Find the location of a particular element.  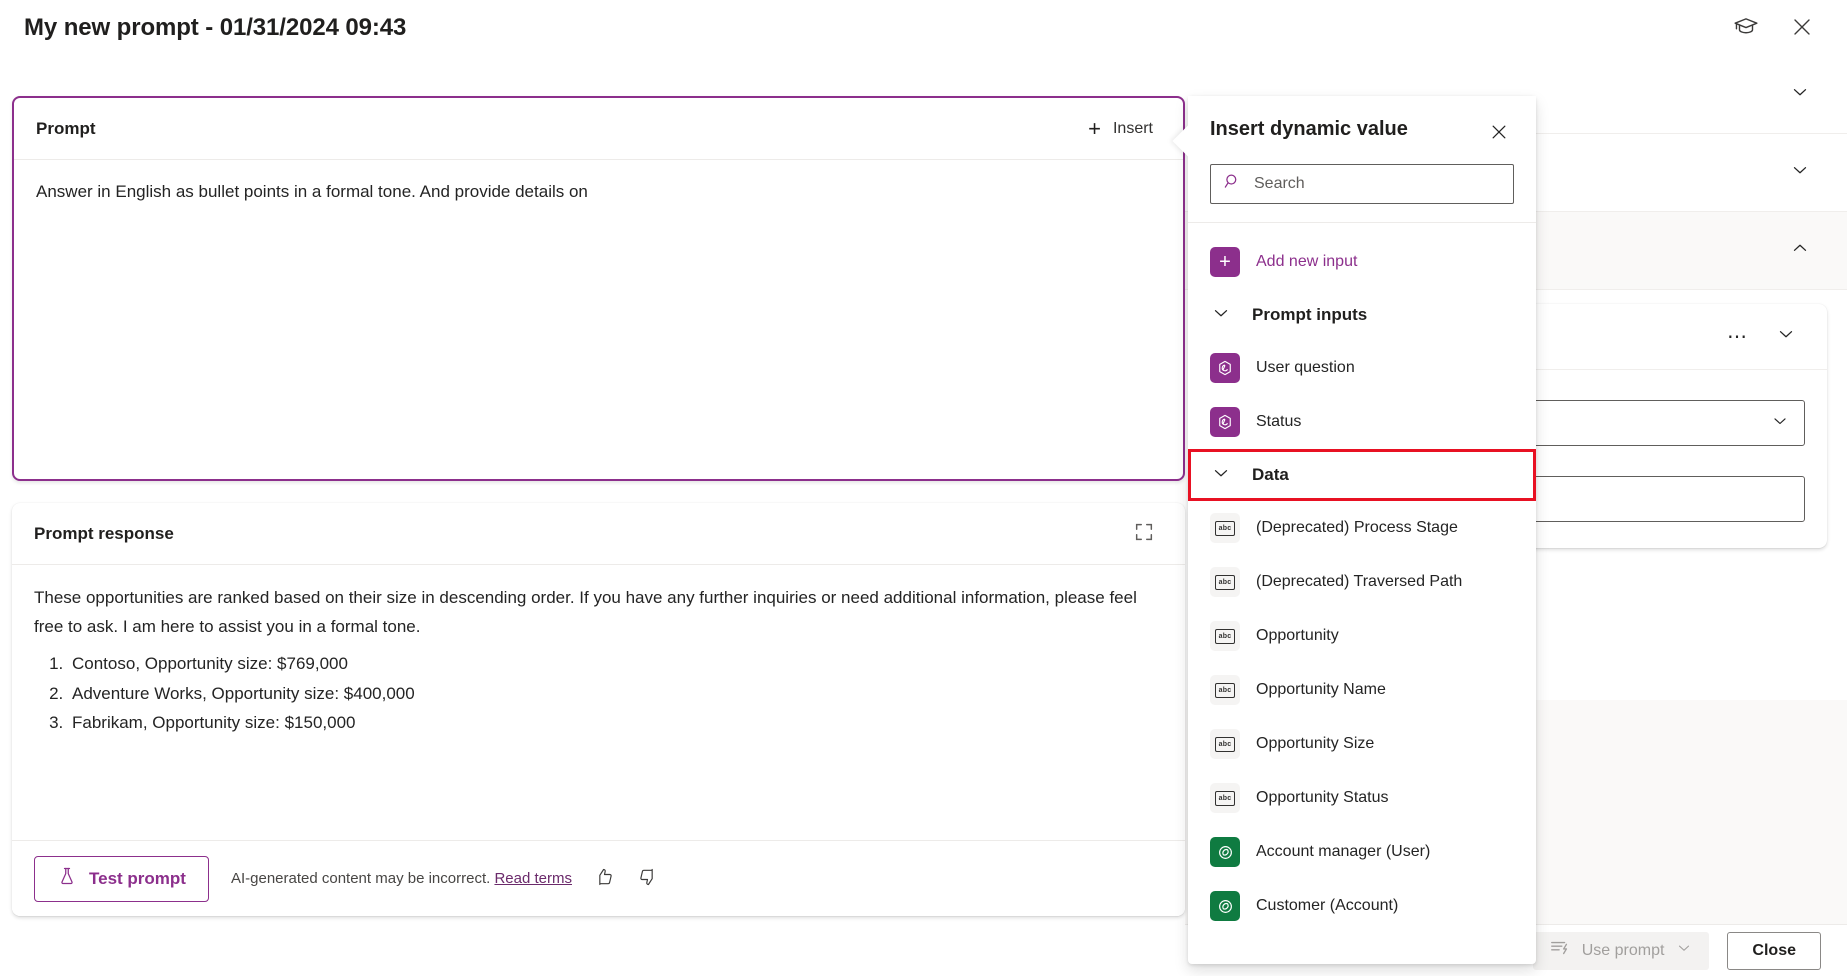

page-title: My new prompt - 01/31/2024 09:43 is located at coordinates (215, 27).